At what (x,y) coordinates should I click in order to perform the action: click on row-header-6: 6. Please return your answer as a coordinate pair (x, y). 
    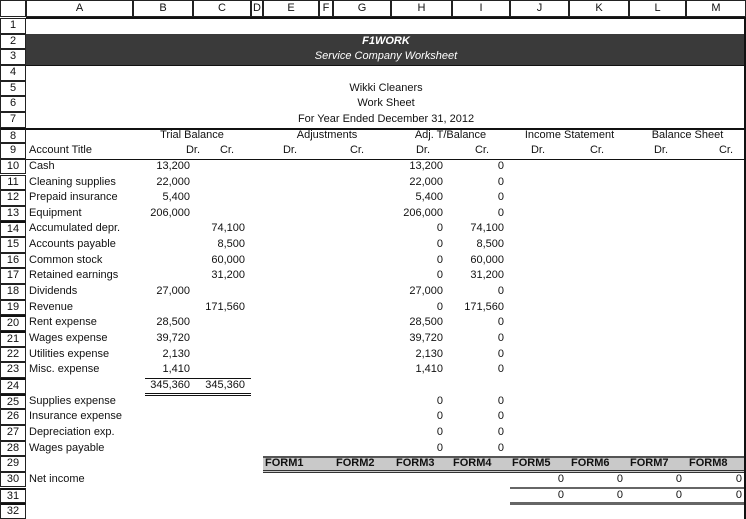
    Looking at the image, I should click on (13, 104).